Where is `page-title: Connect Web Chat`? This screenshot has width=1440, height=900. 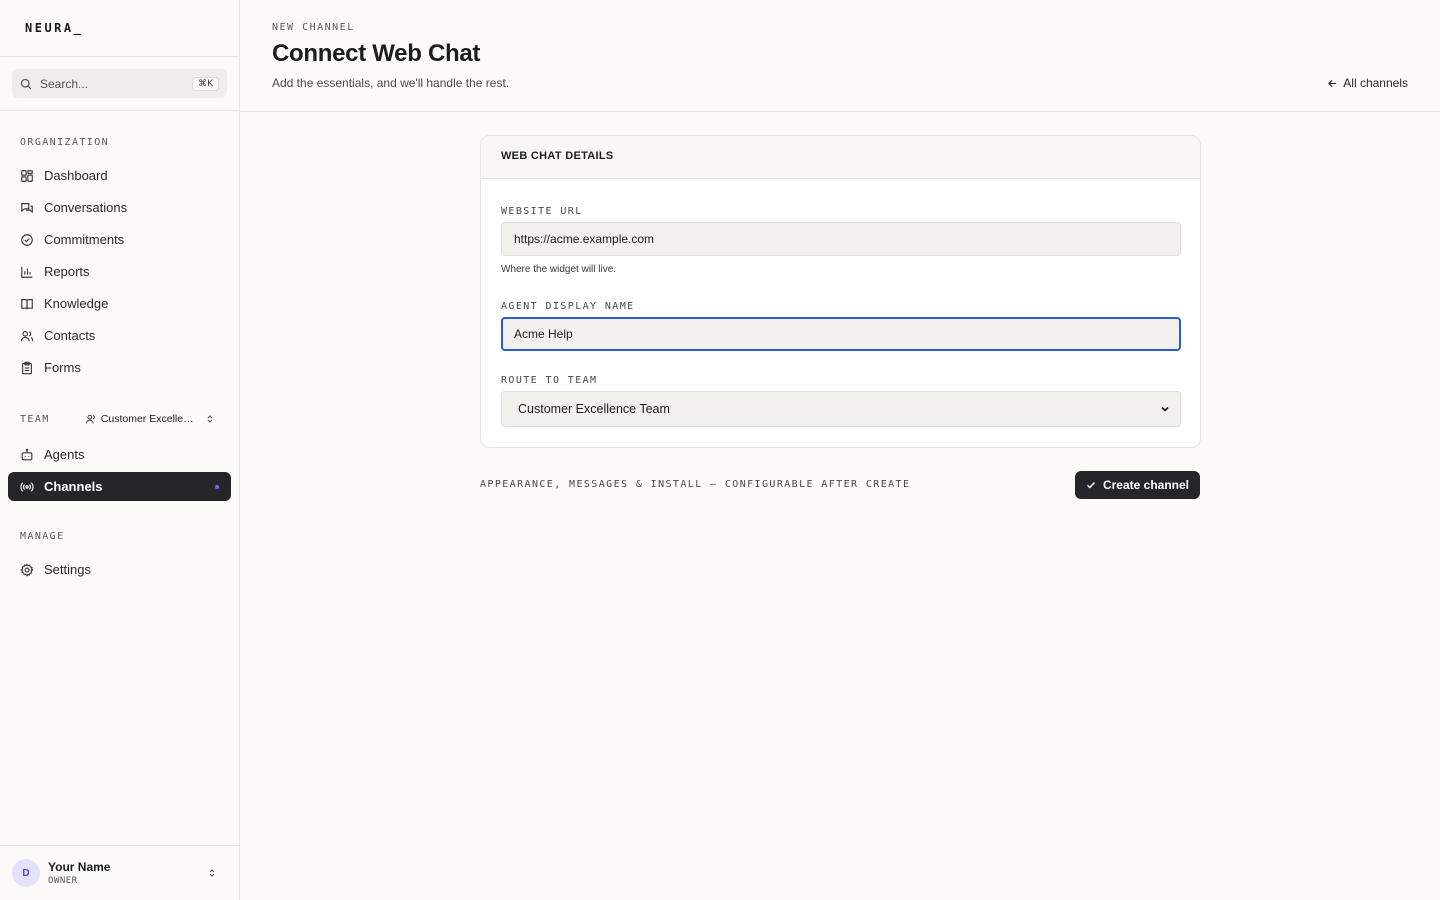 page-title: Connect Web Chat is located at coordinates (376, 53).